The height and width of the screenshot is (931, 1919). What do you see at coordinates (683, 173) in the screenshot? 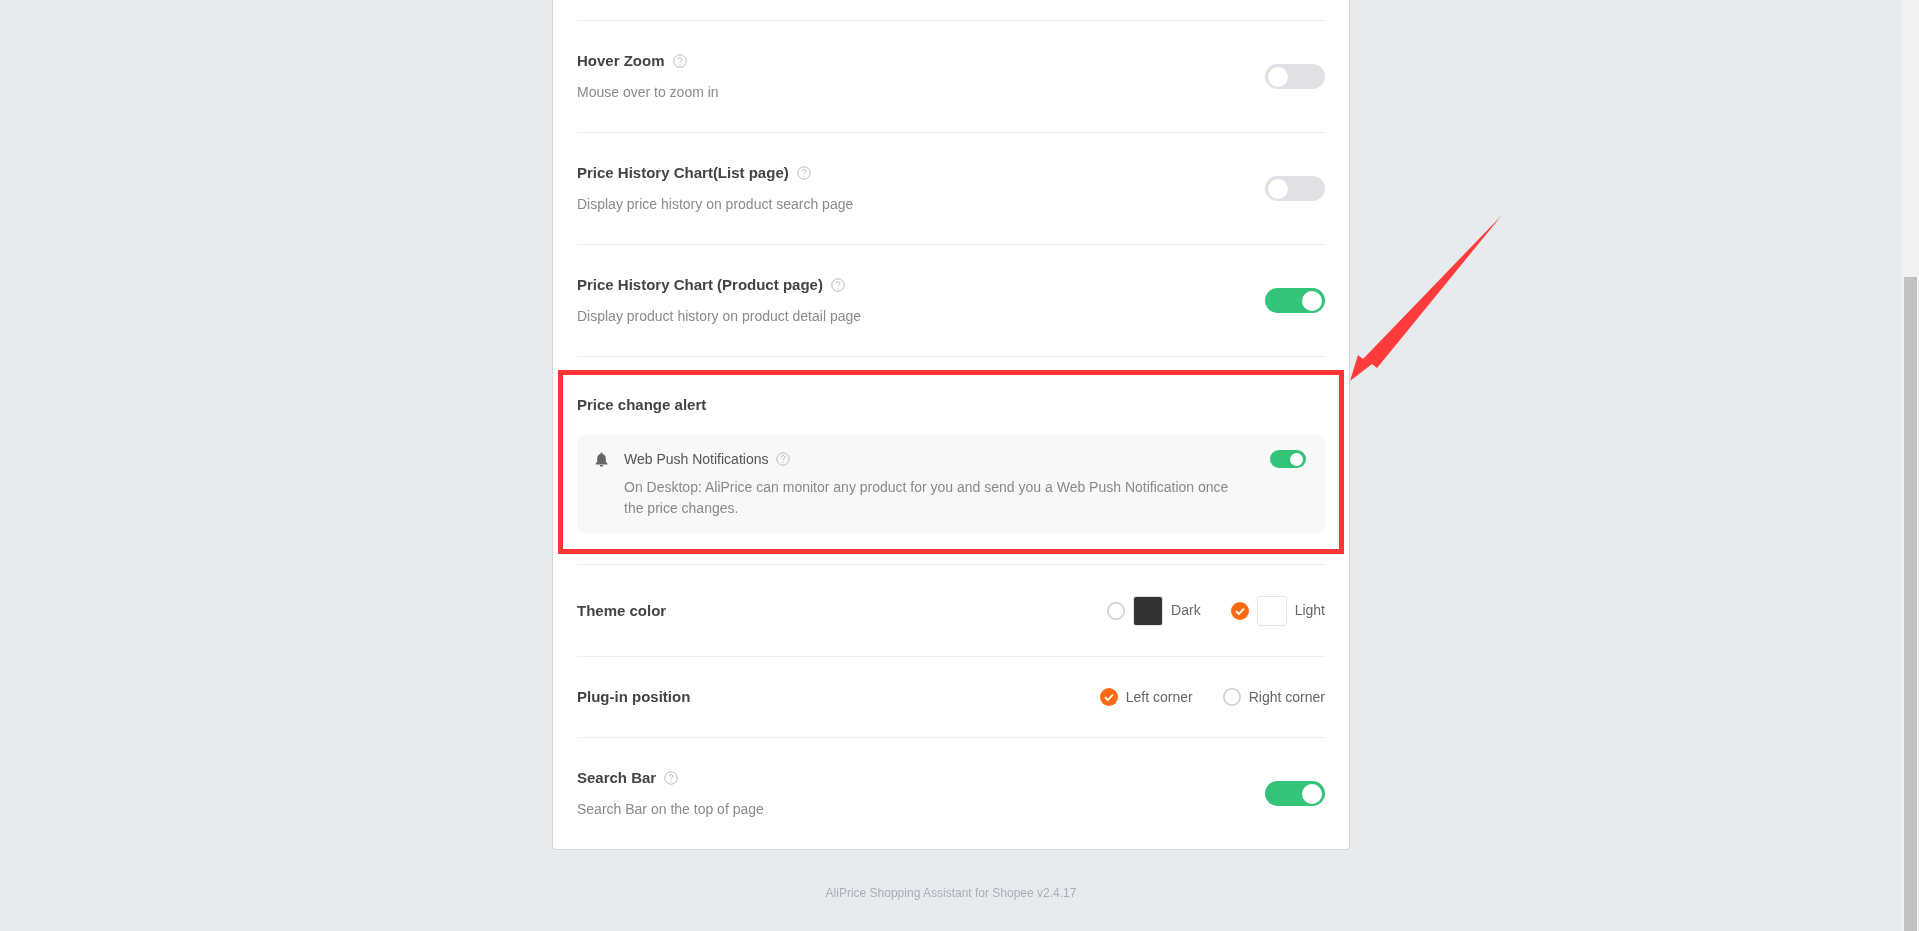
I see `setting-title: Price History Chart(List page)` at bounding box center [683, 173].